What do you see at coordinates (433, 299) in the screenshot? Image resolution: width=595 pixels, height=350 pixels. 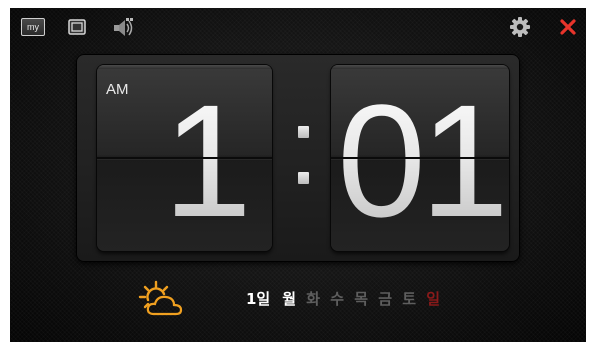 I see `weekday-sun: 일` at bounding box center [433, 299].